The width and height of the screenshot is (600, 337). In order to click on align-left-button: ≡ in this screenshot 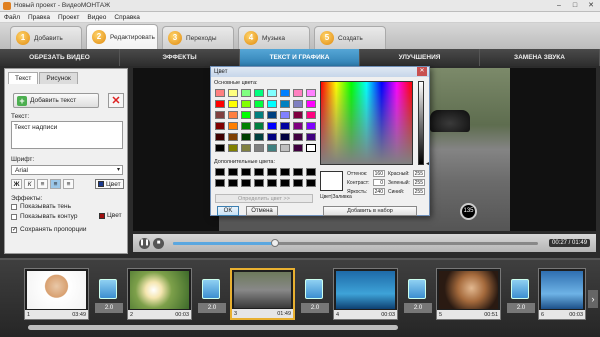, I will do `click(42, 184)`.